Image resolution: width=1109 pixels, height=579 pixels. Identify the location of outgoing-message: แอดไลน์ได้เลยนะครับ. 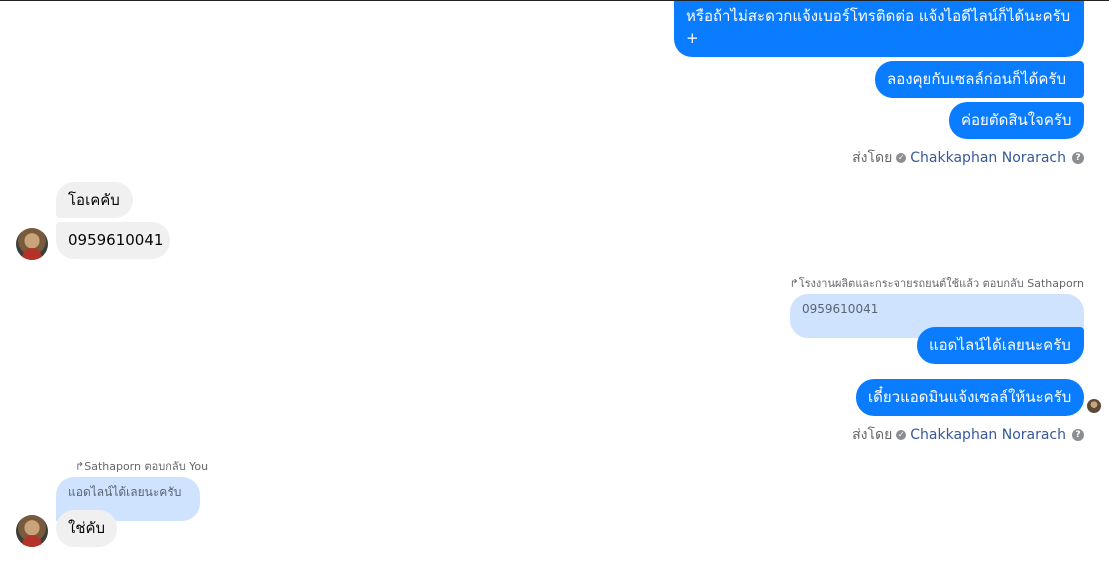
(1000, 345).